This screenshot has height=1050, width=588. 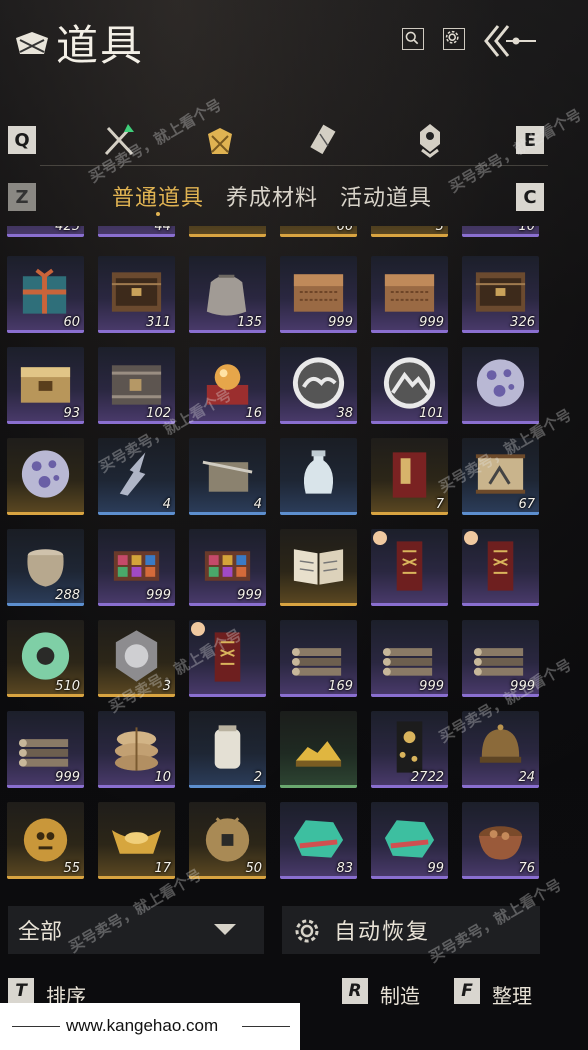 What do you see at coordinates (435, 868) in the screenshot?
I see `item-count: 99` at bounding box center [435, 868].